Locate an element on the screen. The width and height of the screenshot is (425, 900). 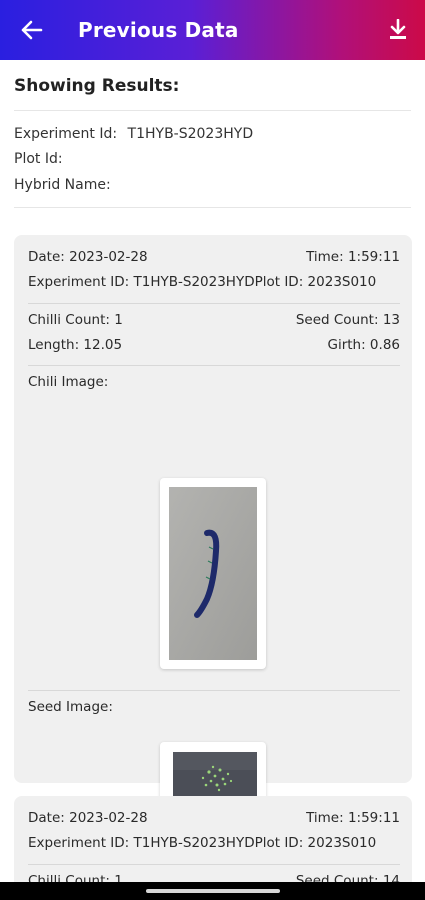
counts-row: Chilli Count: 1 Seed Count: 13 is located at coordinates (214, 320).